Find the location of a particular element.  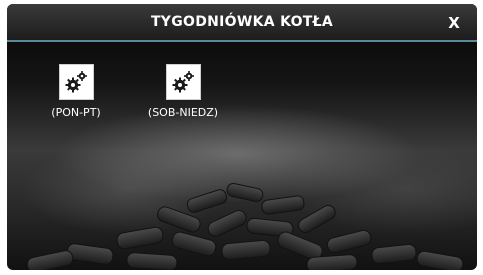

weekend-schedule-button: (SOB-NIEDZ) is located at coordinates (183, 91).